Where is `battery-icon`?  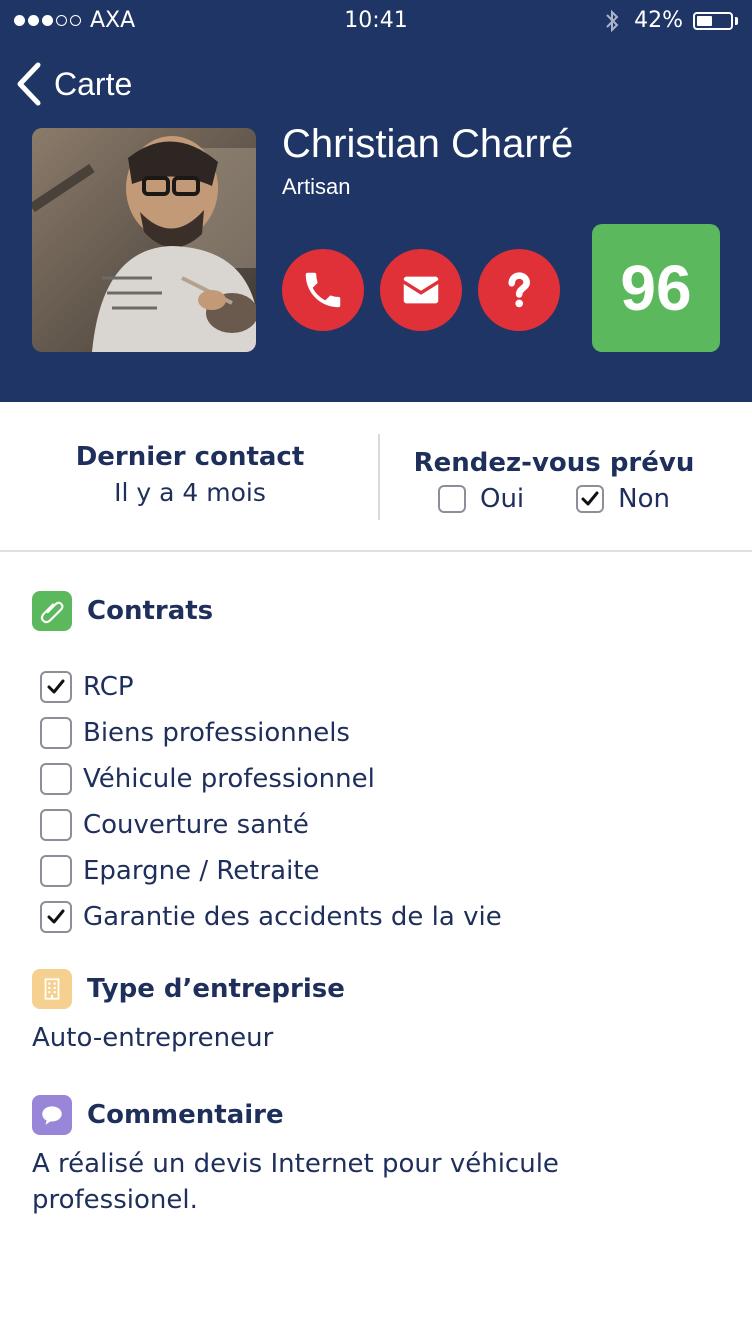 battery-icon is located at coordinates (713, 20).